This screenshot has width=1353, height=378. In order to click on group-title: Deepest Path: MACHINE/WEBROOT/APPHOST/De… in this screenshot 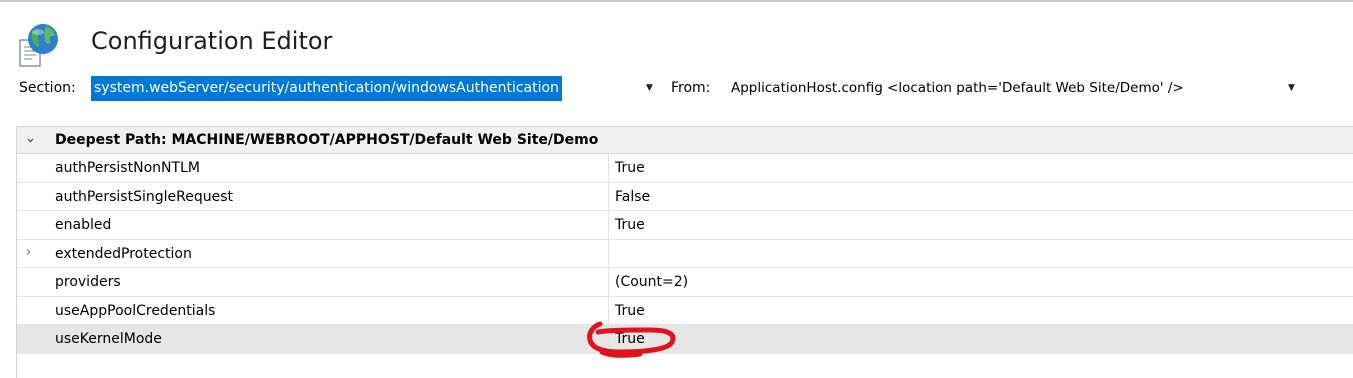, I will do `click(327, 140)`.